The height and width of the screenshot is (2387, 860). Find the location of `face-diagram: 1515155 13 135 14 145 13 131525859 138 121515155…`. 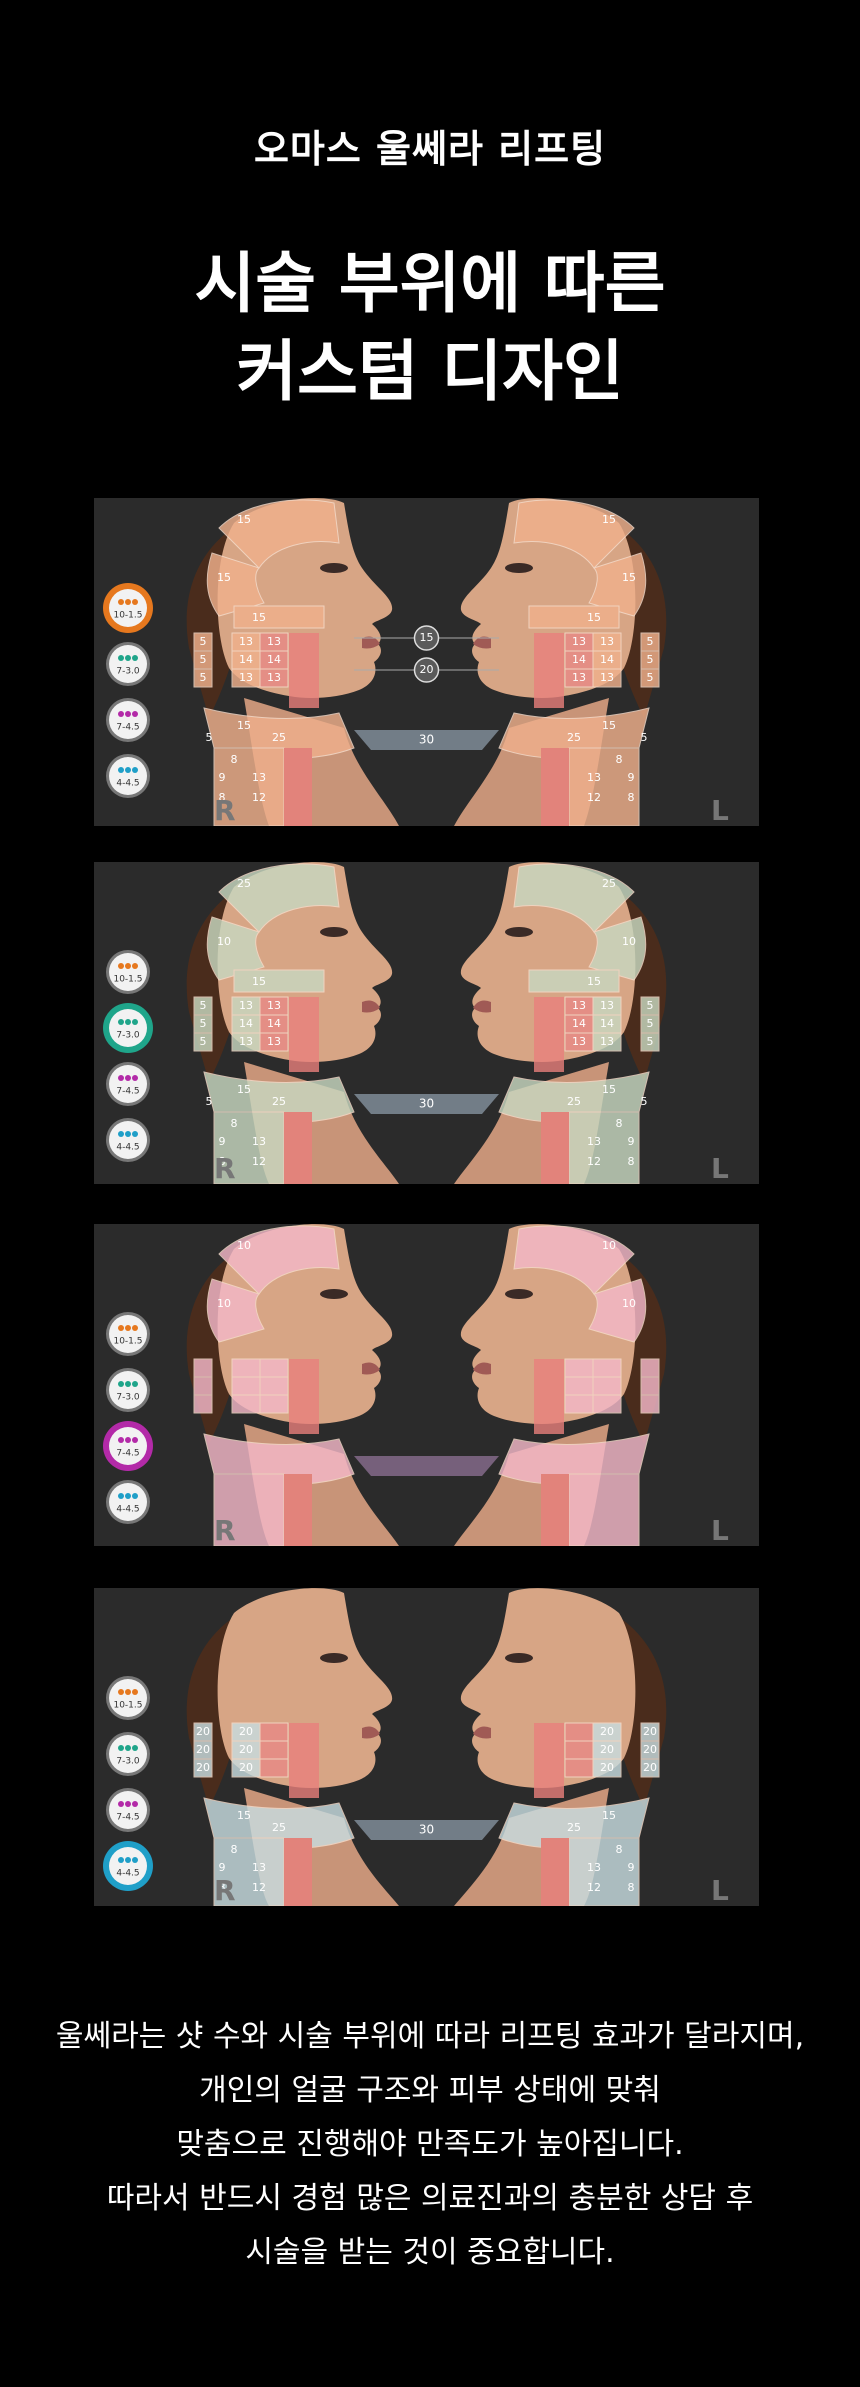

face-diagram: 1515155 13 135 14 145 13 131525859 138 121515155… is located at coordinates (426, 662).